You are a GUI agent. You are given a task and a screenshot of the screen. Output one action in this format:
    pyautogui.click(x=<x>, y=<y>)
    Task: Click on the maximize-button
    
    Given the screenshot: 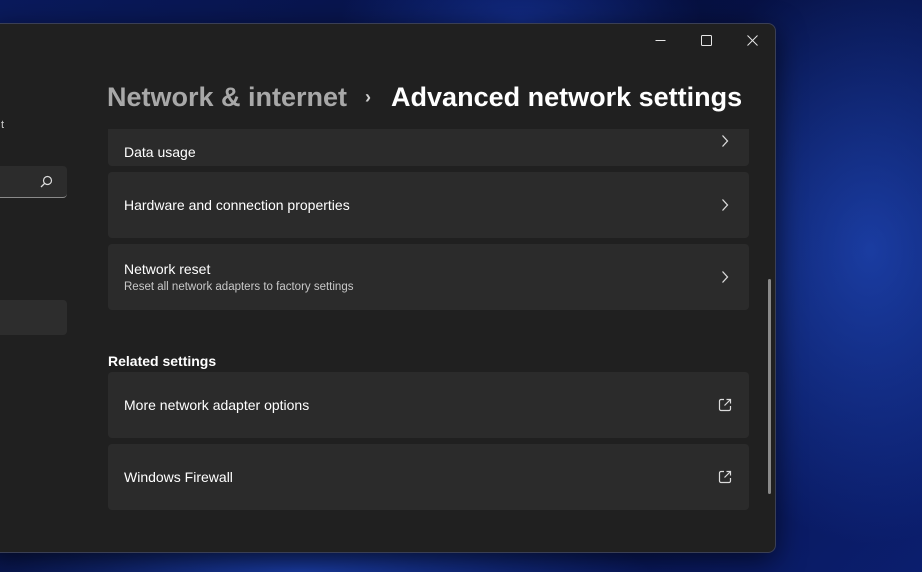 What is the action you would take?
    pyautogui.click(x=706, y=40)
    